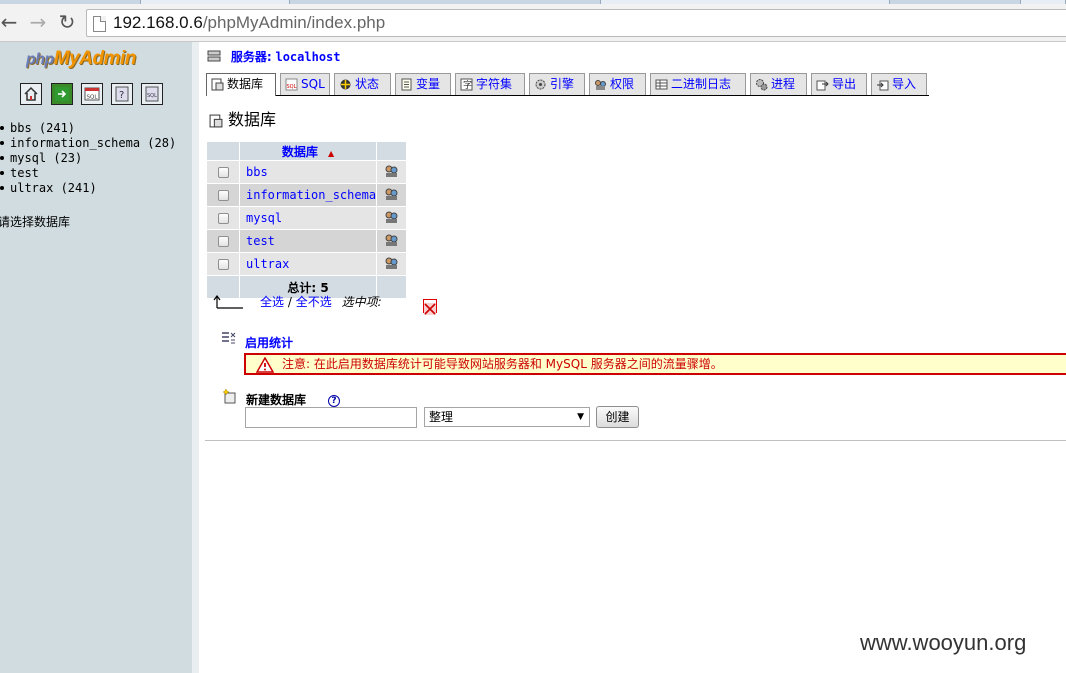 The image size is (1066, 673). I want to click on help-icon: ?, so click(334, 401).